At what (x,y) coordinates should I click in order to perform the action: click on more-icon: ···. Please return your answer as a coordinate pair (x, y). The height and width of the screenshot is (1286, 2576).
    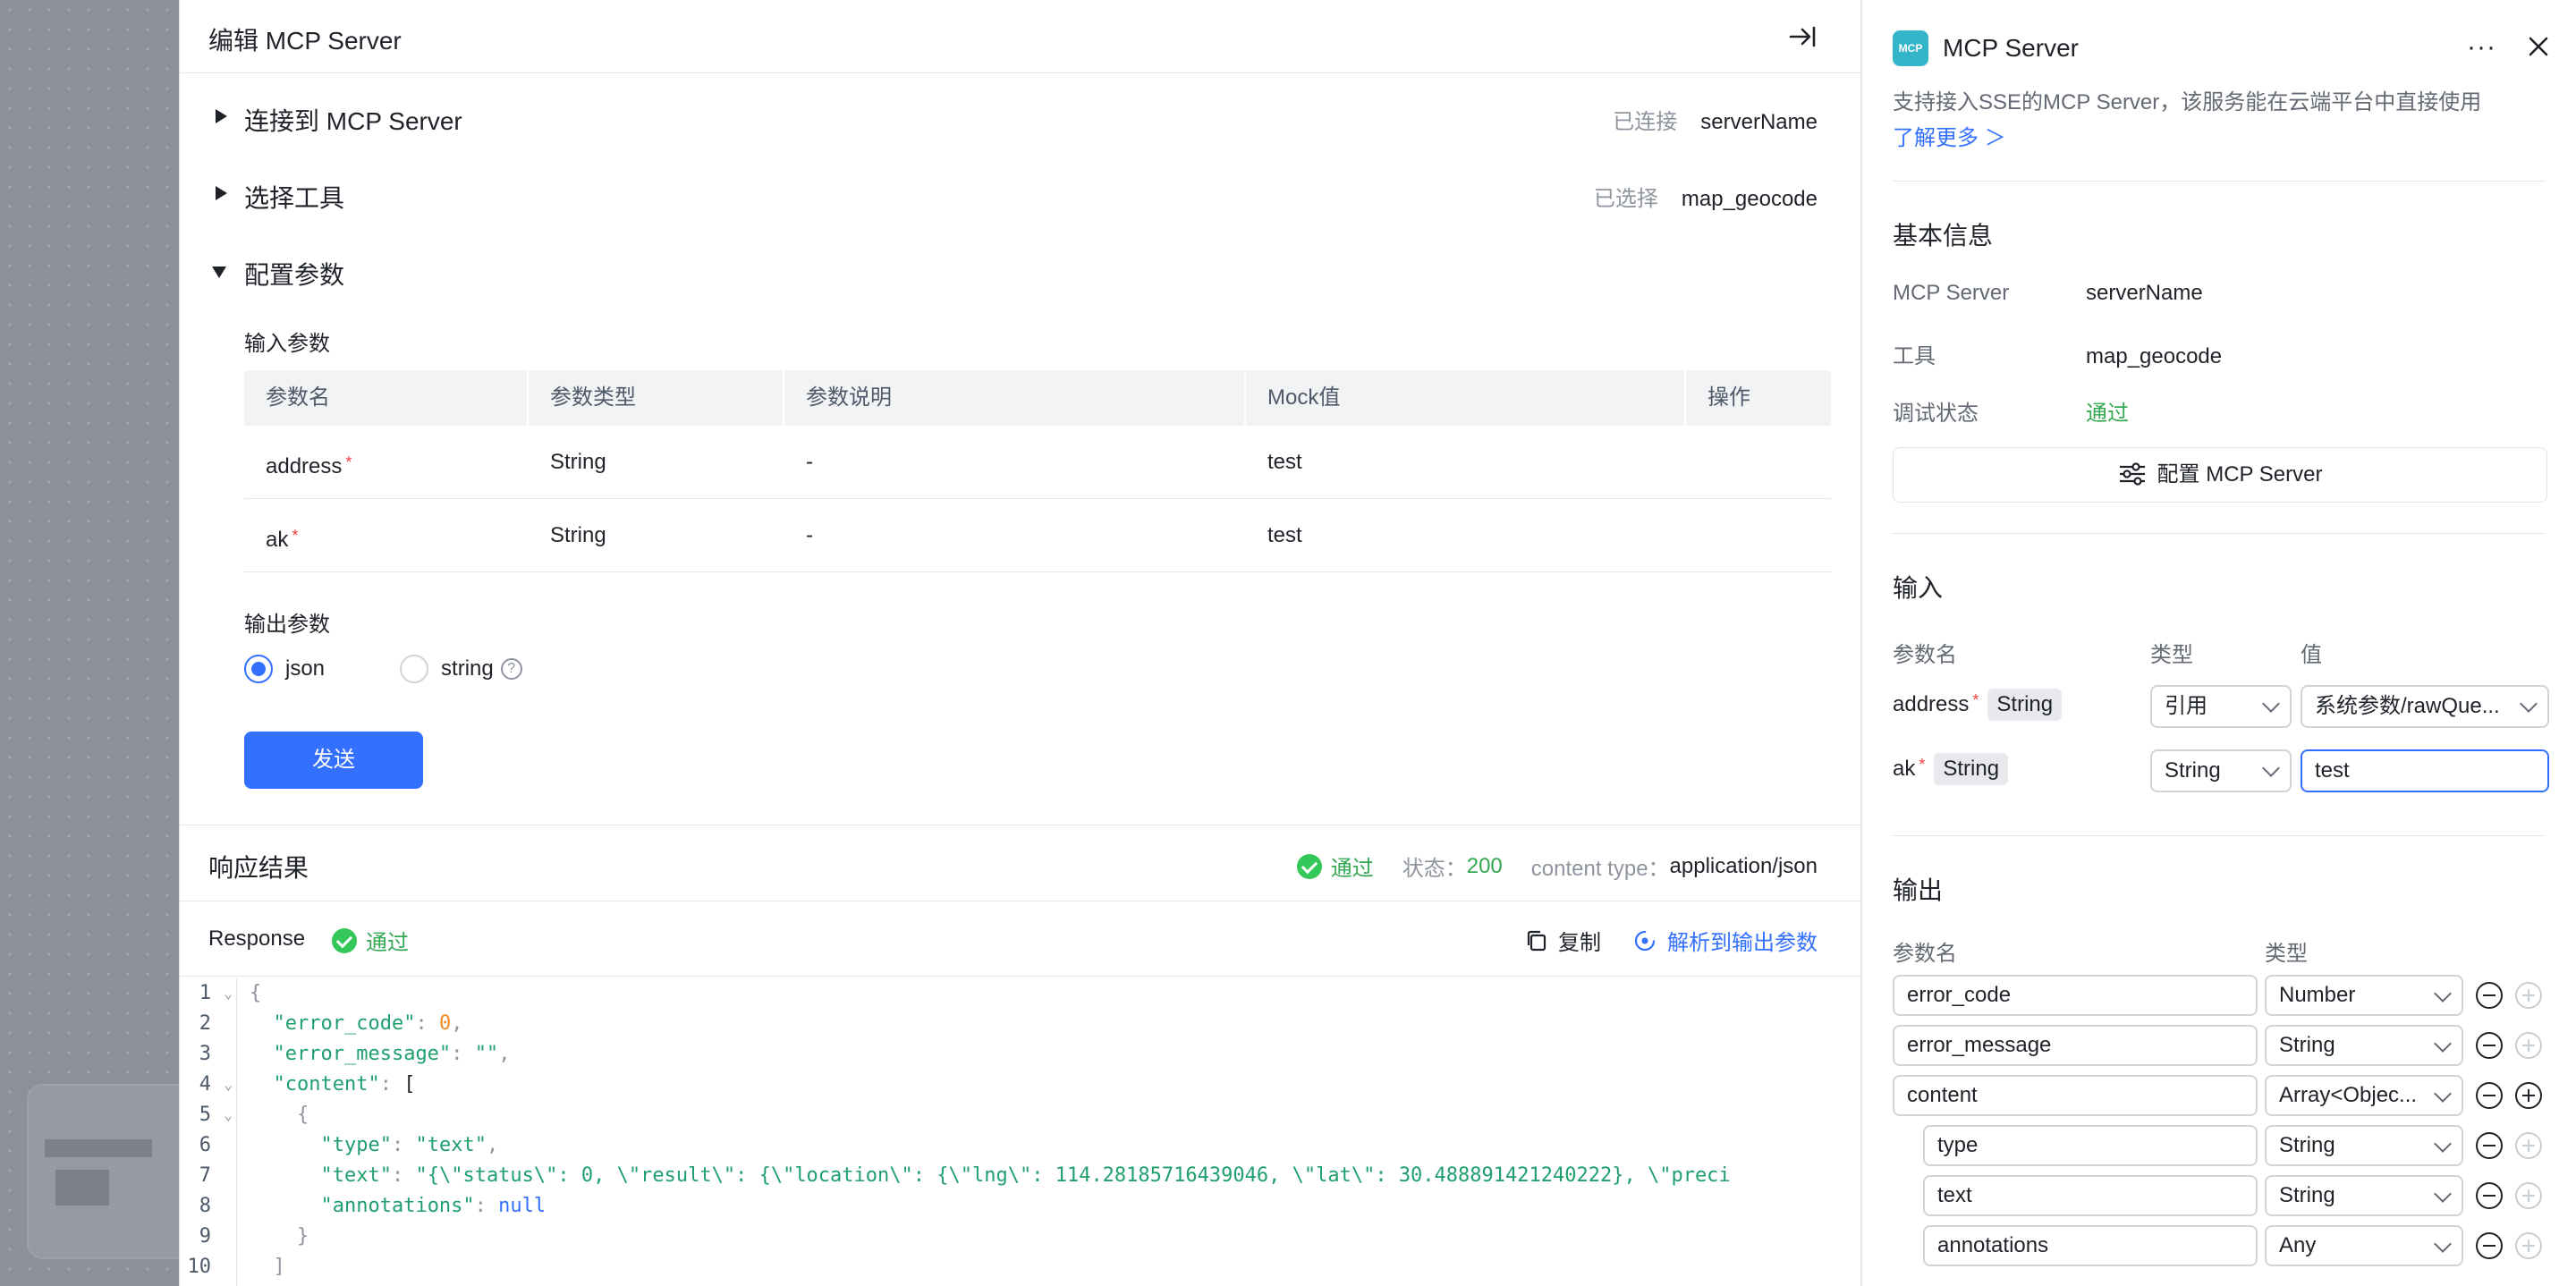
    Looking at the image, I should click on (2481, 47).